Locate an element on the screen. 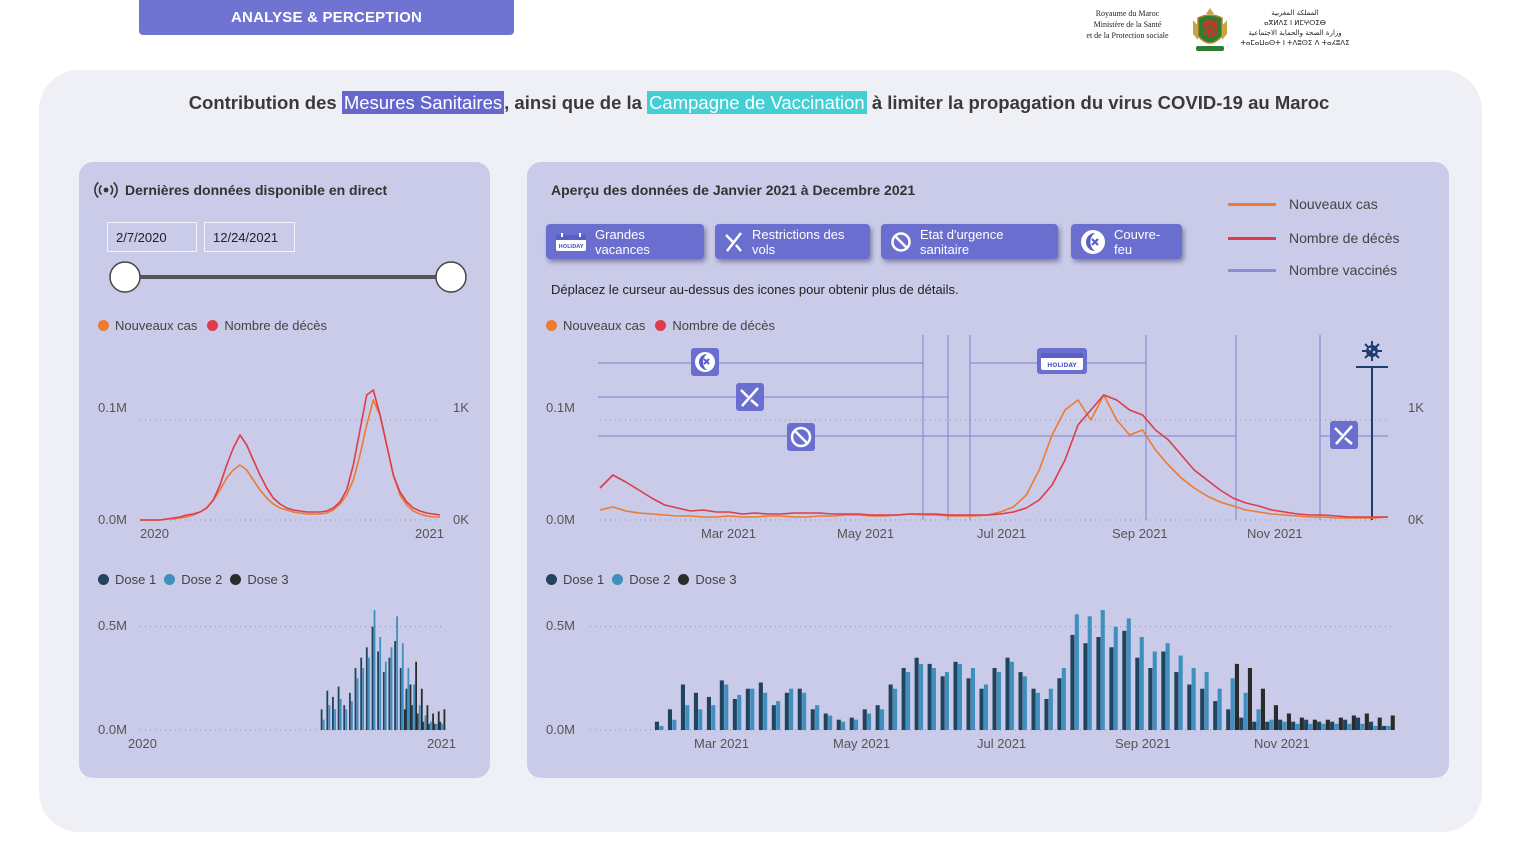  series-line-nouveaux-cas is located at coordinates (994, 456).